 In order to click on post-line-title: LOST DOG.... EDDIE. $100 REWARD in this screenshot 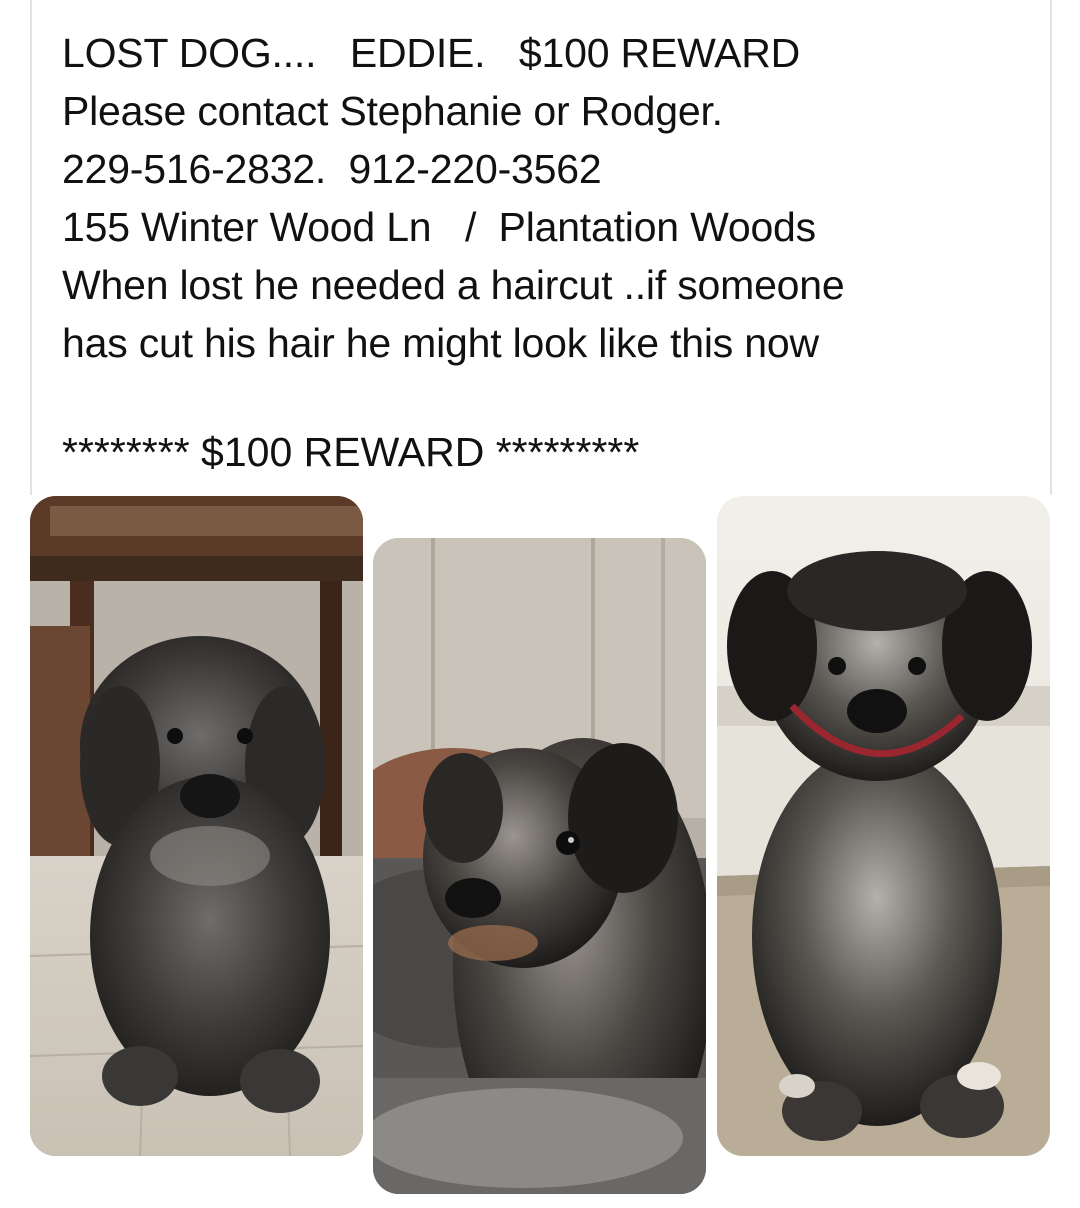, I will do `click(431, 53)`.